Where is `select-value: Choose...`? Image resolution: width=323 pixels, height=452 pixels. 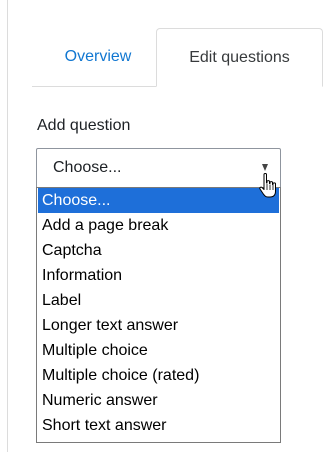 select-value: Choose... is located at coordinates (87, 167).